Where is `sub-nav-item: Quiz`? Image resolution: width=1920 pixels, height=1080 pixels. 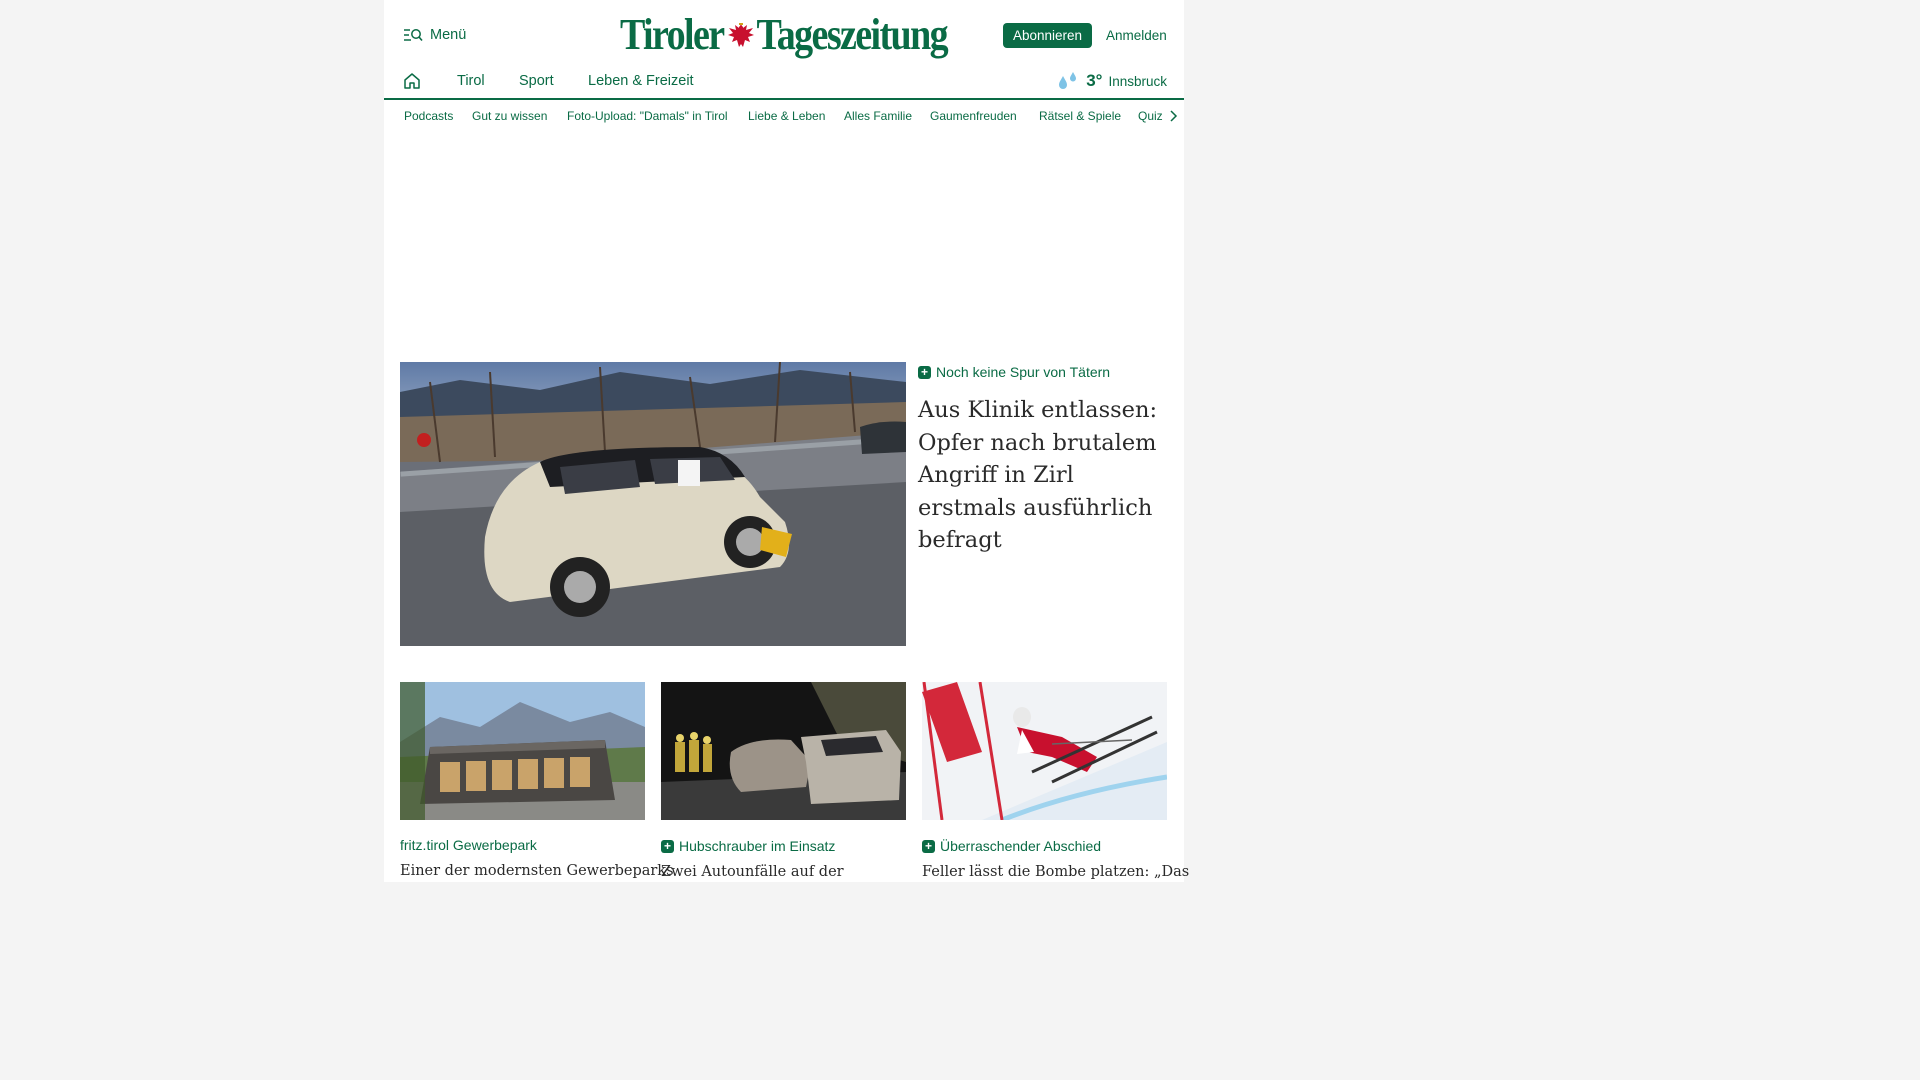 sub-nav-item: Quiz is located at coordinates (1150, 116).